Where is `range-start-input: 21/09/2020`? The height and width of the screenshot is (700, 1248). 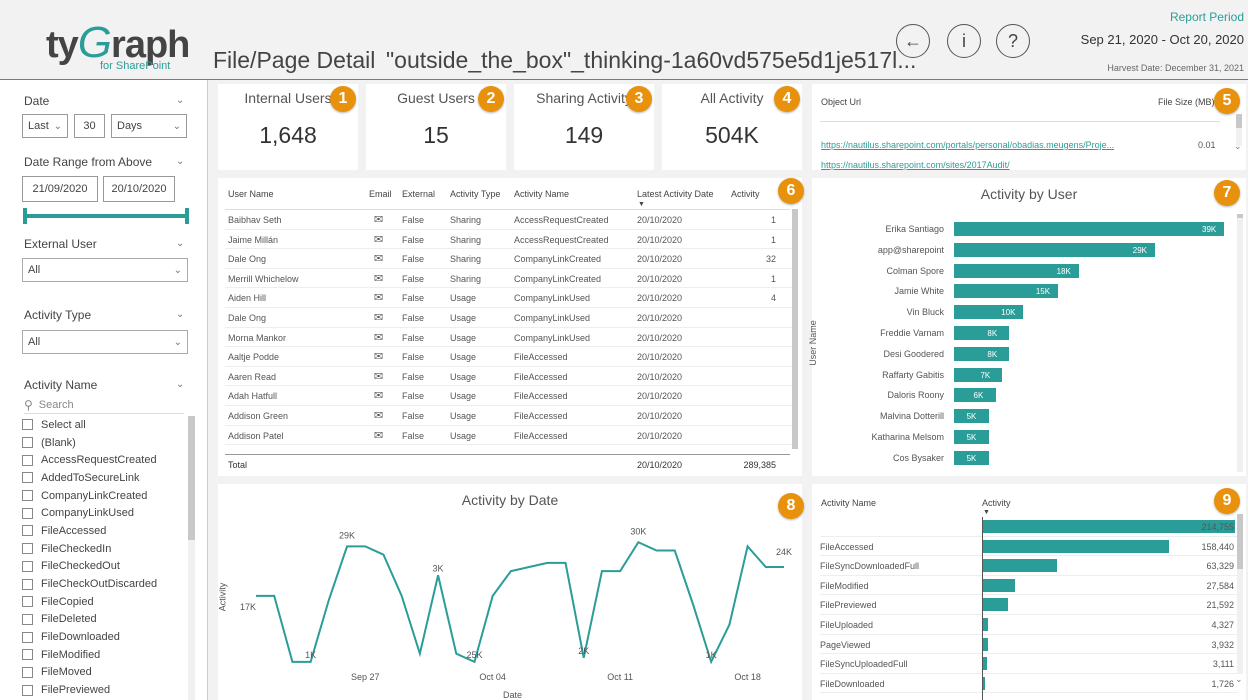 range-start-input: 21/09/2020 is located at coordinates (60, 189).